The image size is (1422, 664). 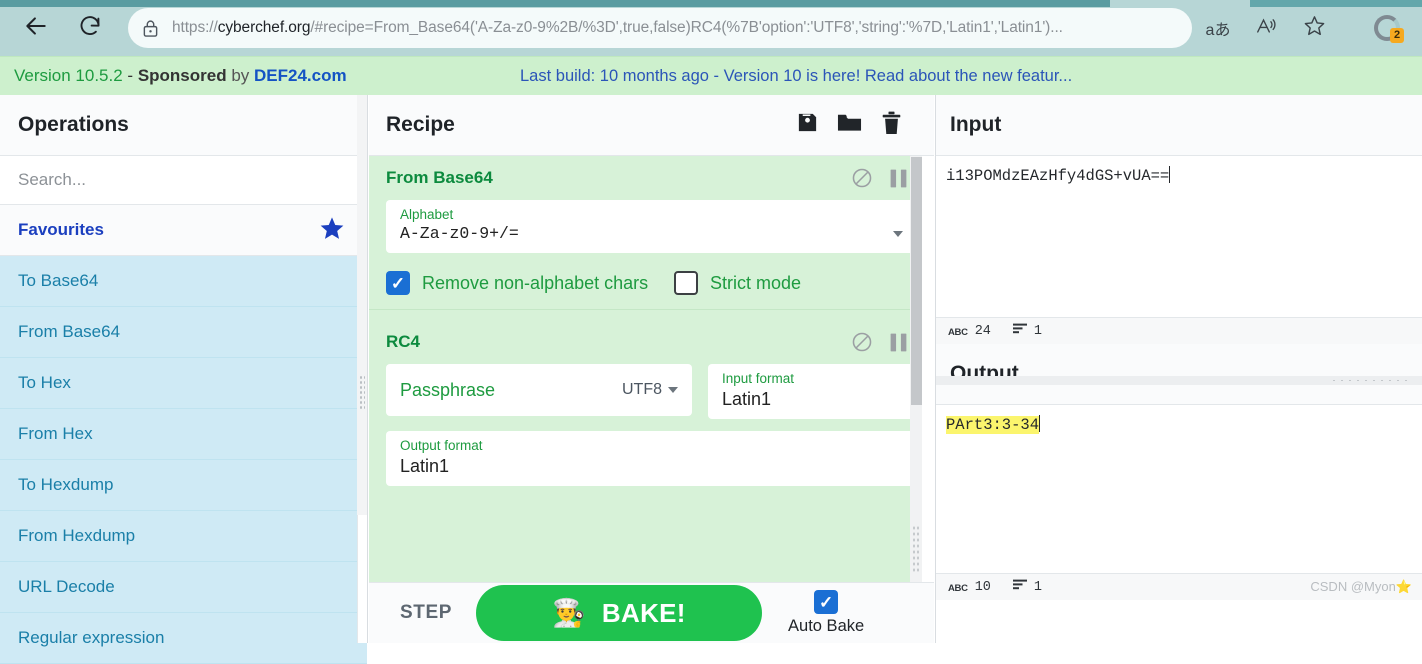 What do you see at coordinates (183, 434) in the screenshot?
I see `operation-list-item: From Hex` at bounding box center [183, 434].